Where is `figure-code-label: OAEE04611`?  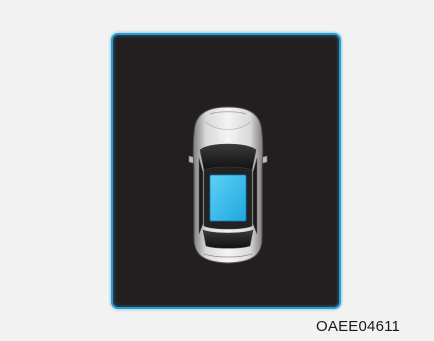 figure-code-label: OAEE04611 is located at coordinates (358, 326).